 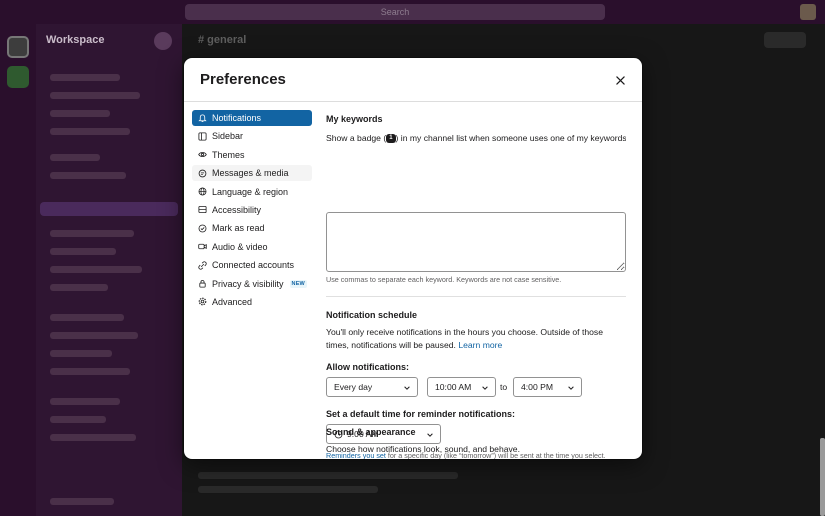 I want to click on learn-more-link: Learn more, so click(x=480, y=345).